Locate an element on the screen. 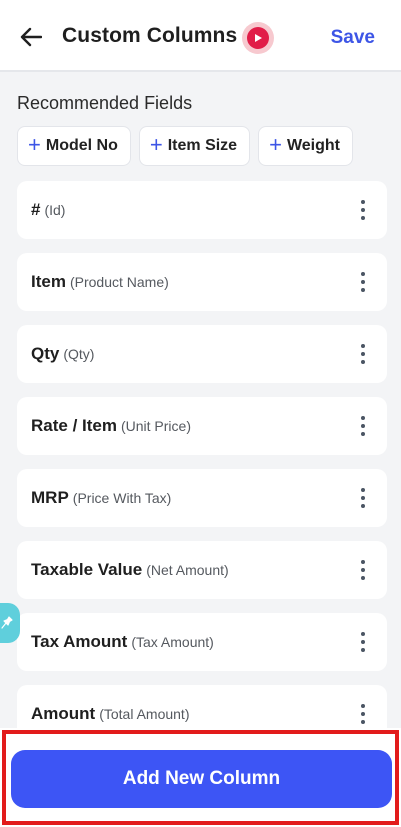  column-name: Qty is located at coordinates (45, 353).